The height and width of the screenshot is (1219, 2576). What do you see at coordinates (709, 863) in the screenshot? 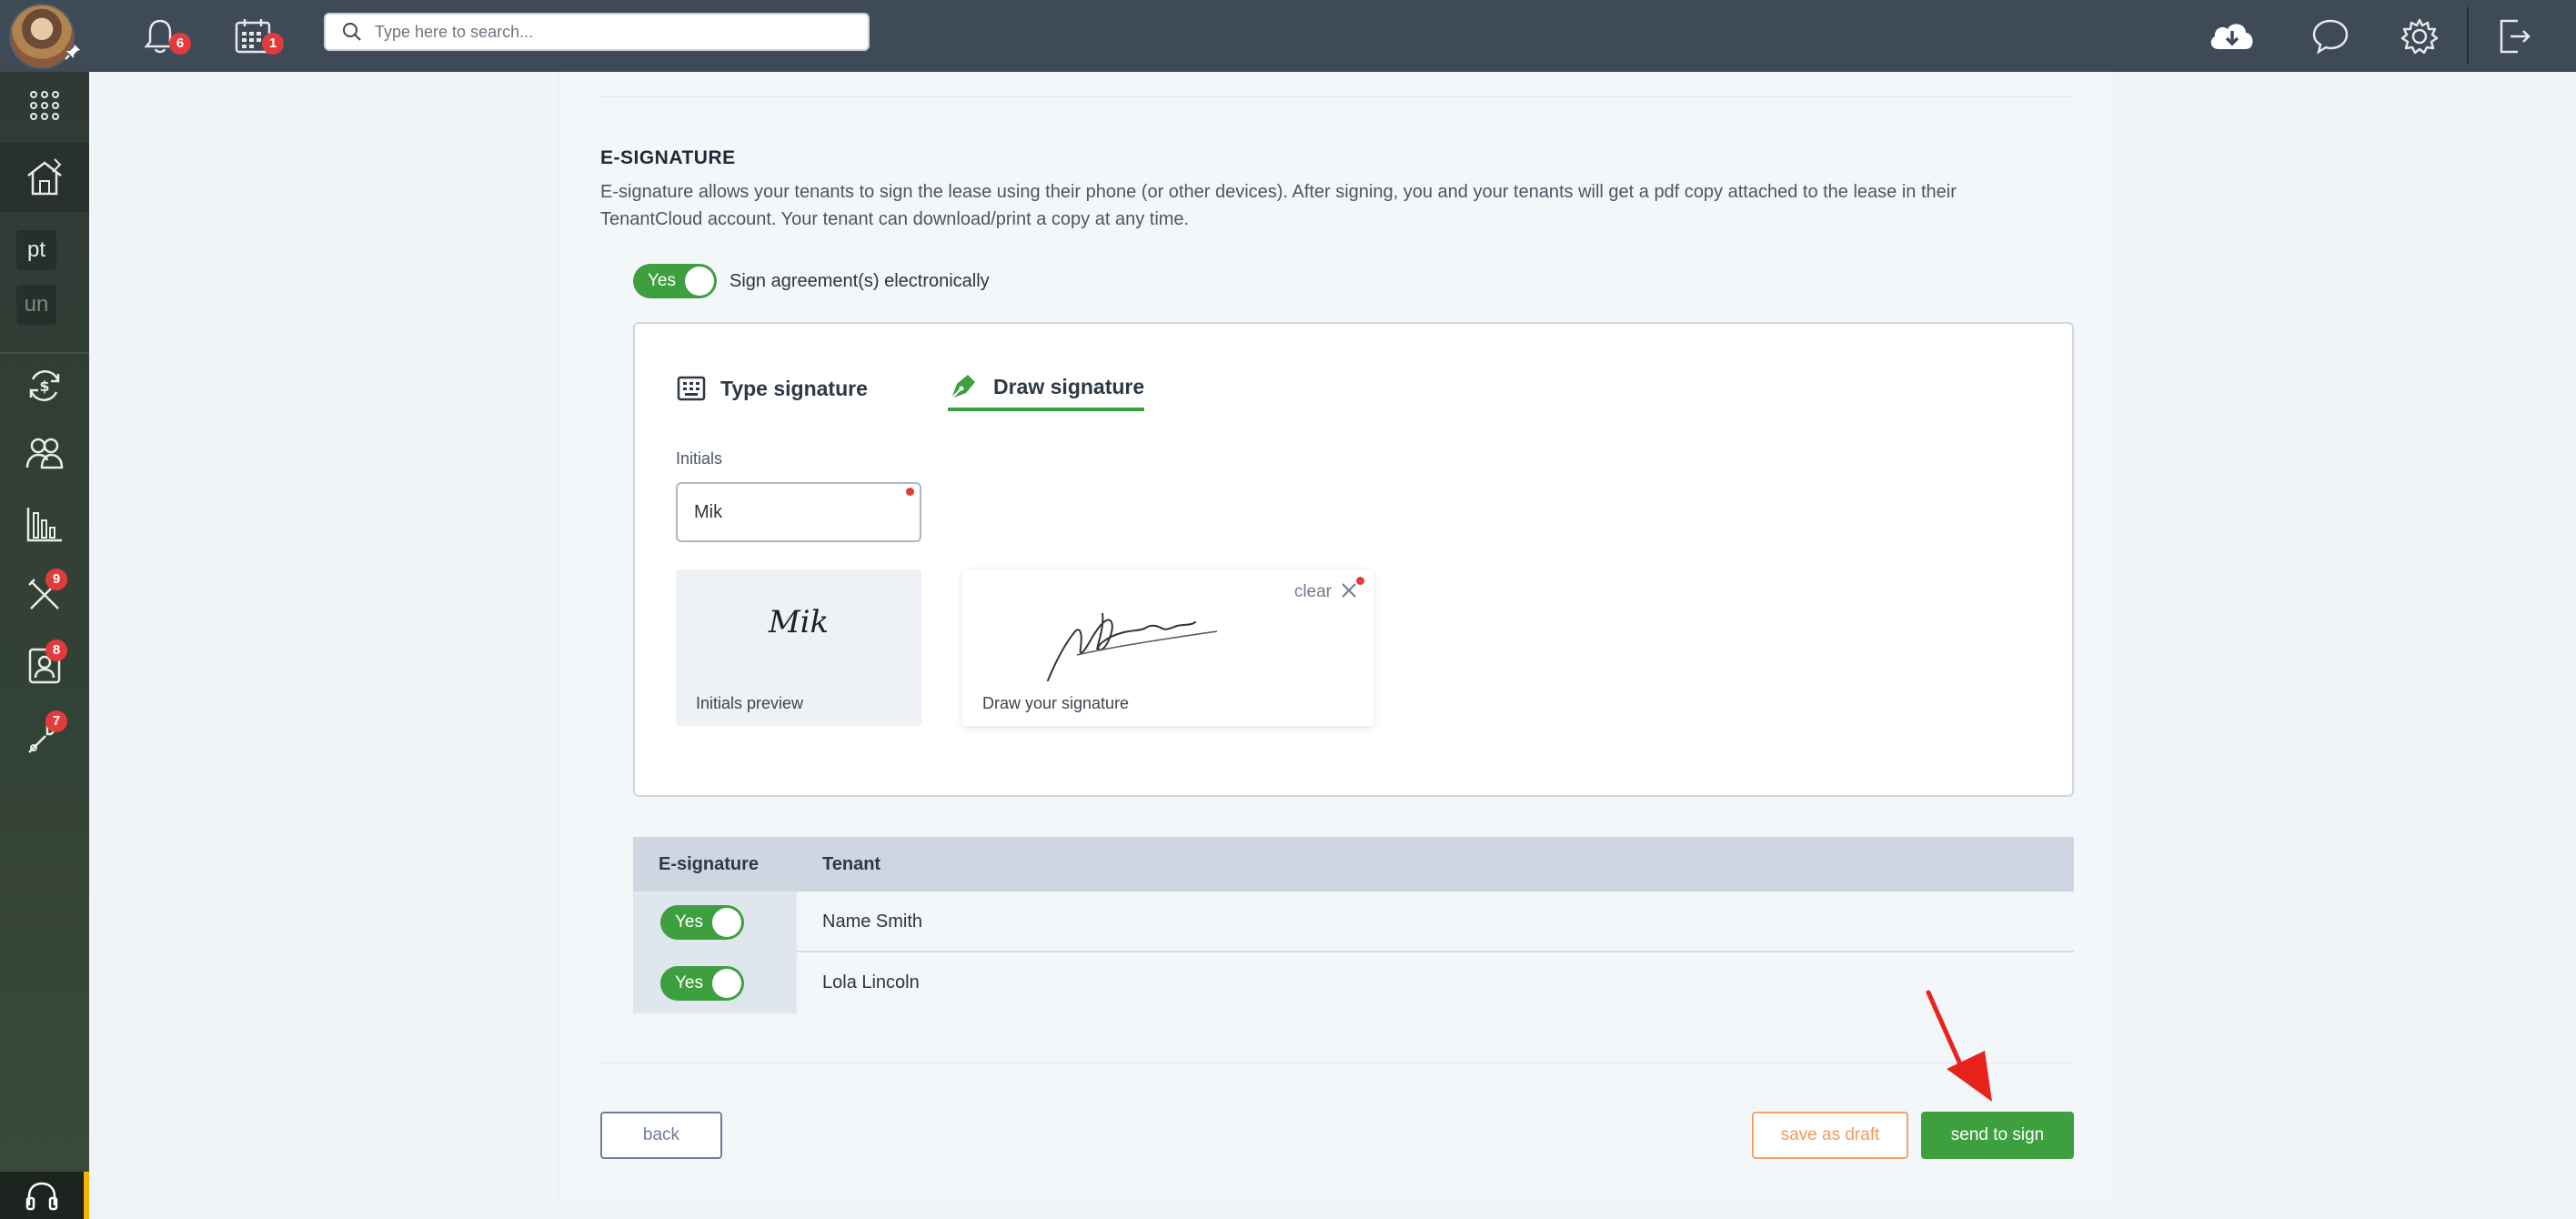
I see `column-header-esignature: E-signature` at bounding box center [709, 863].